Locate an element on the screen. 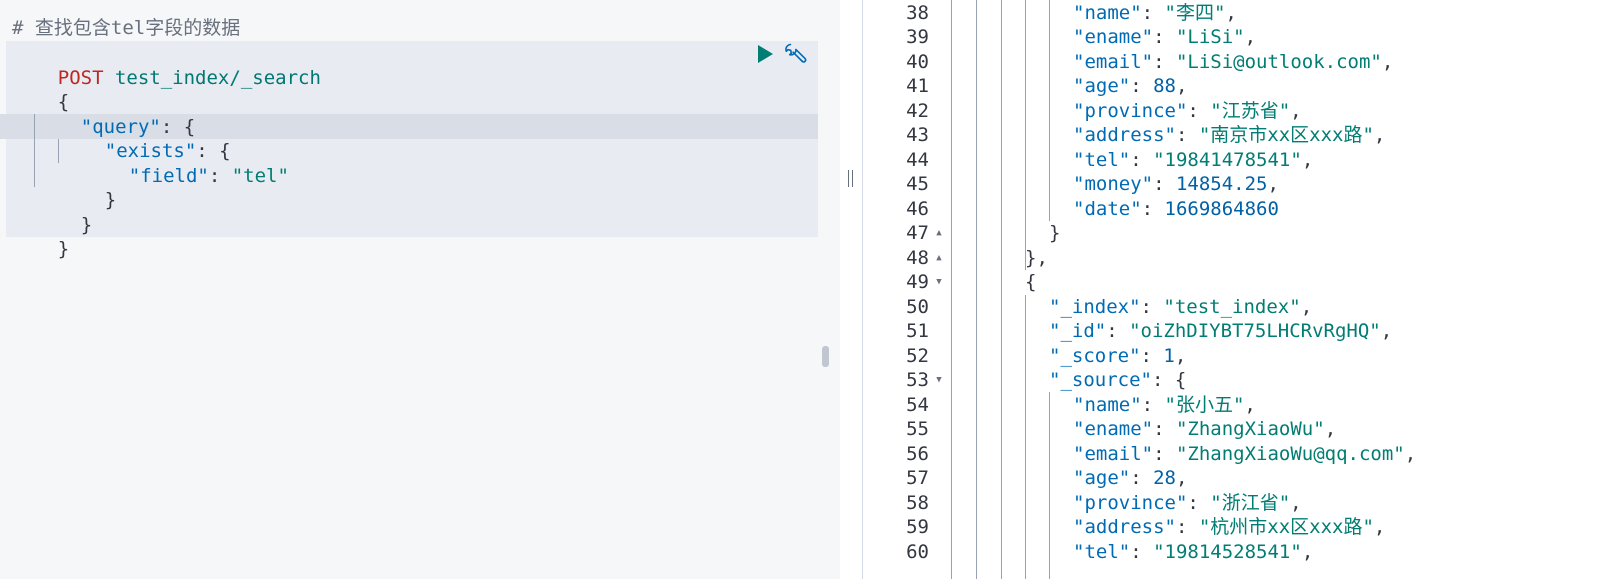 The width and height of the screenshot is (1598, 579). json-value: "19814528541" is located at coordinates (1227, 551).